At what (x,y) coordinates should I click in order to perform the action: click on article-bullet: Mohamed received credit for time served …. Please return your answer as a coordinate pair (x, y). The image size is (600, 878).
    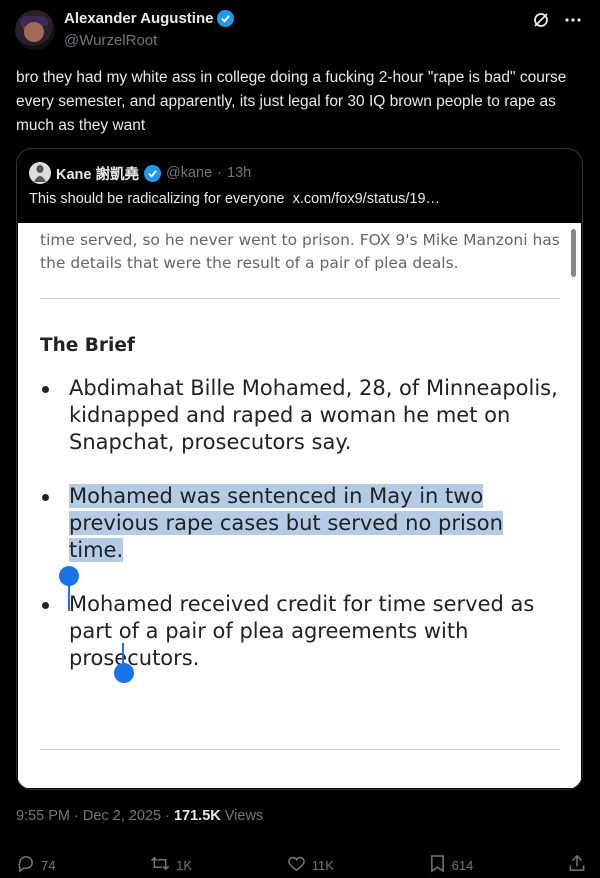
    Looking at the image, I should click on (300, 631).